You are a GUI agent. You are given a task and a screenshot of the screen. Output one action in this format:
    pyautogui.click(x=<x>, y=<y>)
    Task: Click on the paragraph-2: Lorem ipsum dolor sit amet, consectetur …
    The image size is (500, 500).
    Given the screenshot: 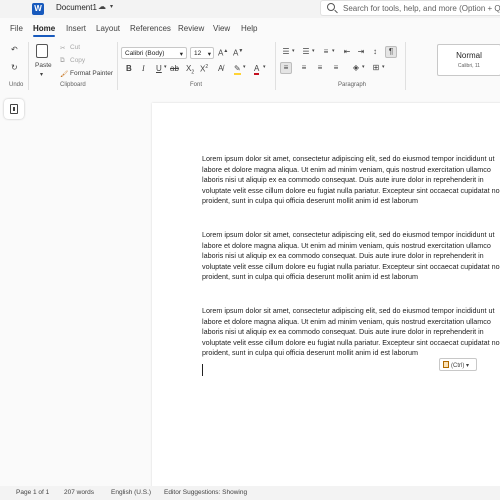 What is the action you would take?
    pyautogui.click(x=351, y=256)
    